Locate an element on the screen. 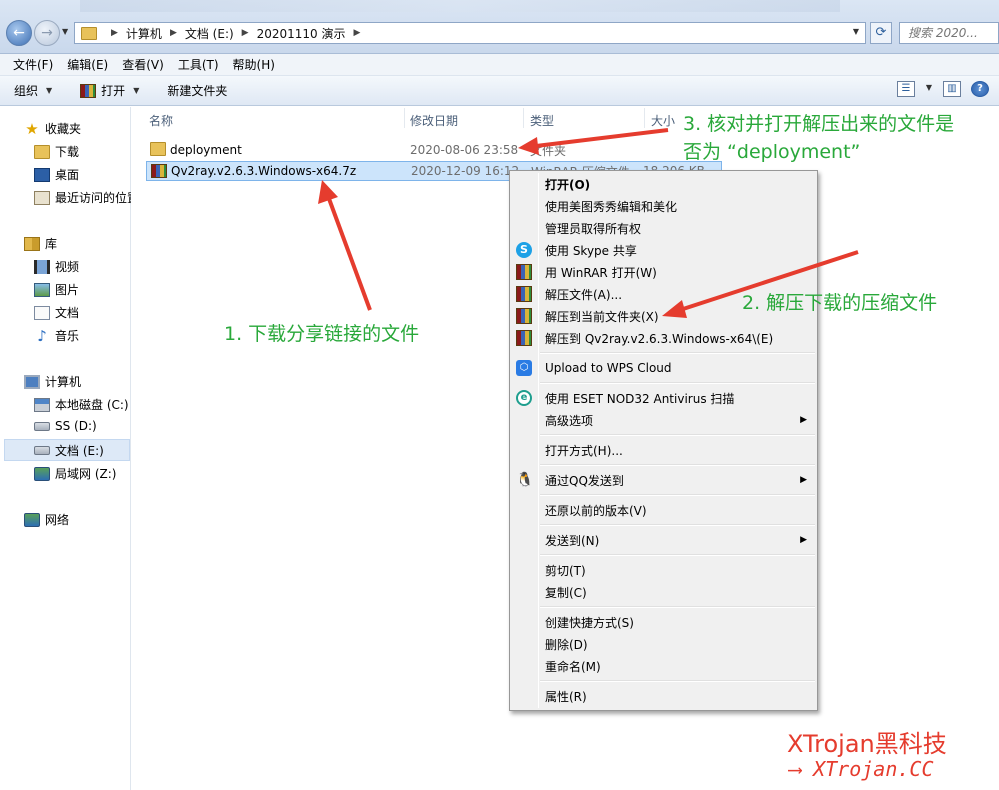  address-dropdown-icon: ▼ is located at coordinates (856, 31).